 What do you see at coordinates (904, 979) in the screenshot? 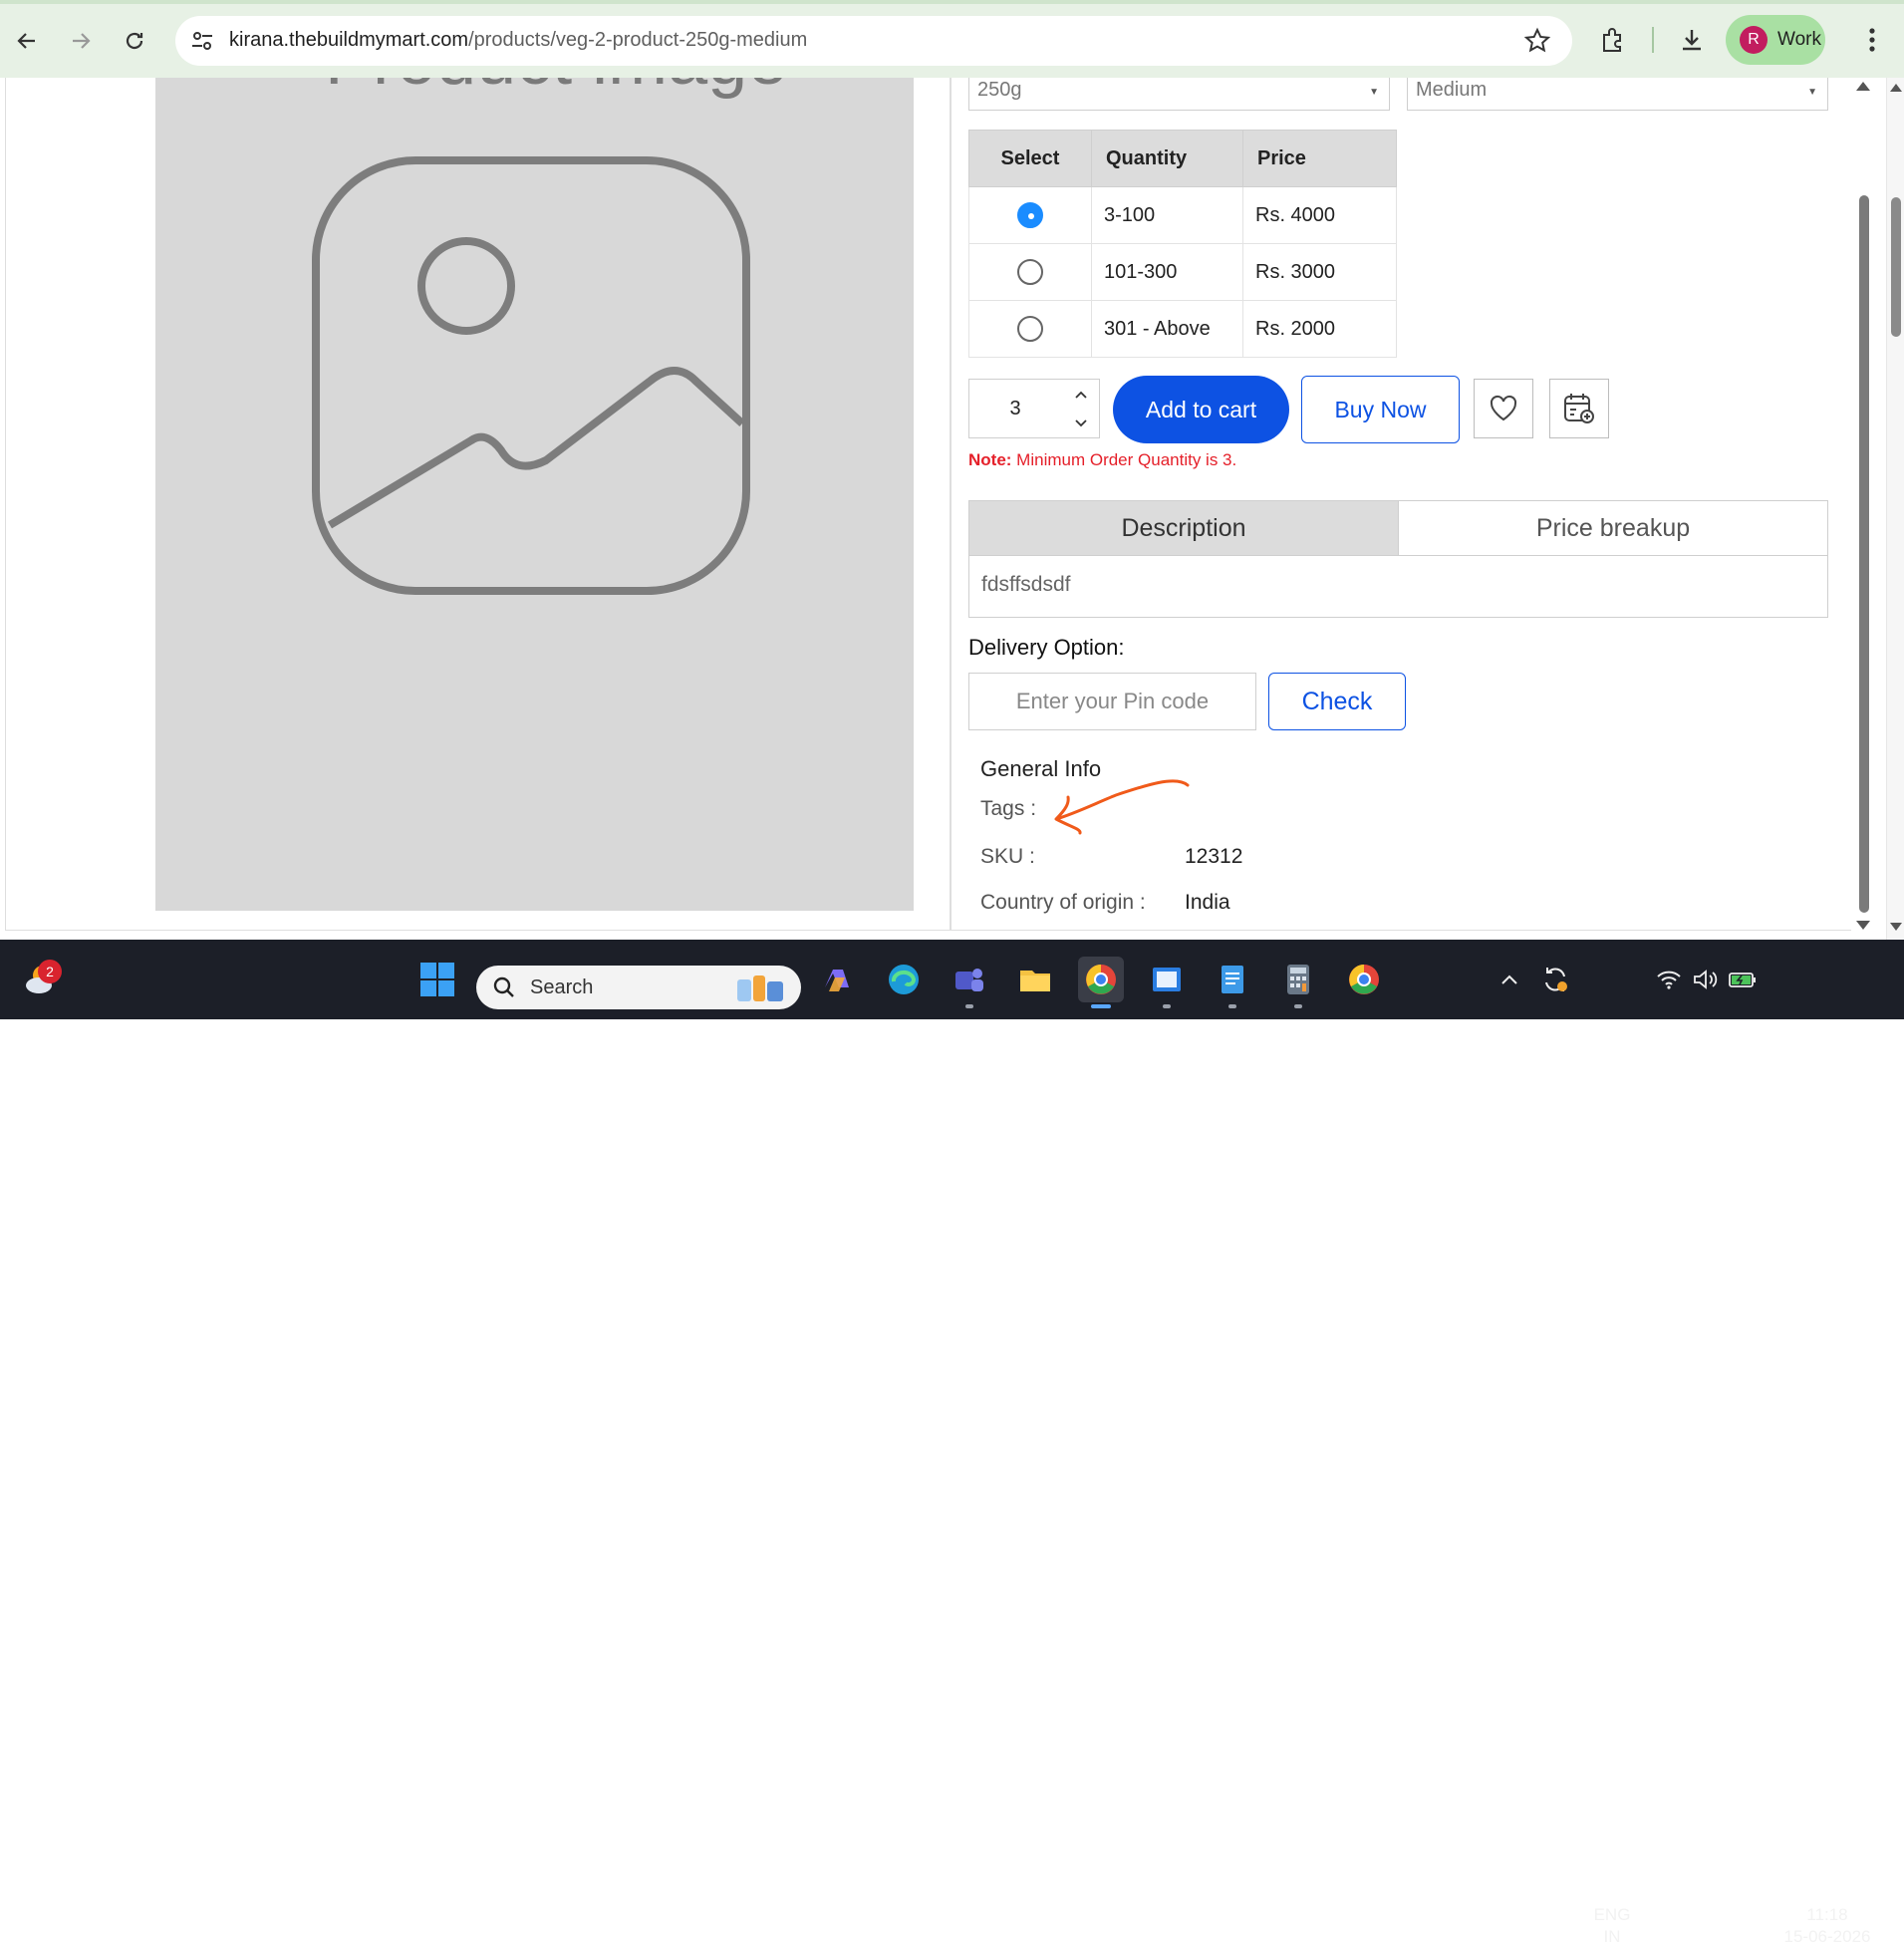
I see `edge-app` at bounding box center [904, 979].